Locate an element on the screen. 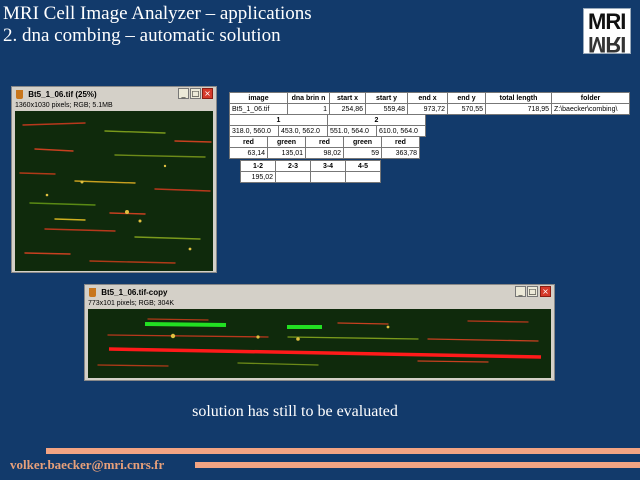 Image resolution: width=640 pixels, height=480 pixels. fluorescence-image-copy is located at coordinates (319, 343).